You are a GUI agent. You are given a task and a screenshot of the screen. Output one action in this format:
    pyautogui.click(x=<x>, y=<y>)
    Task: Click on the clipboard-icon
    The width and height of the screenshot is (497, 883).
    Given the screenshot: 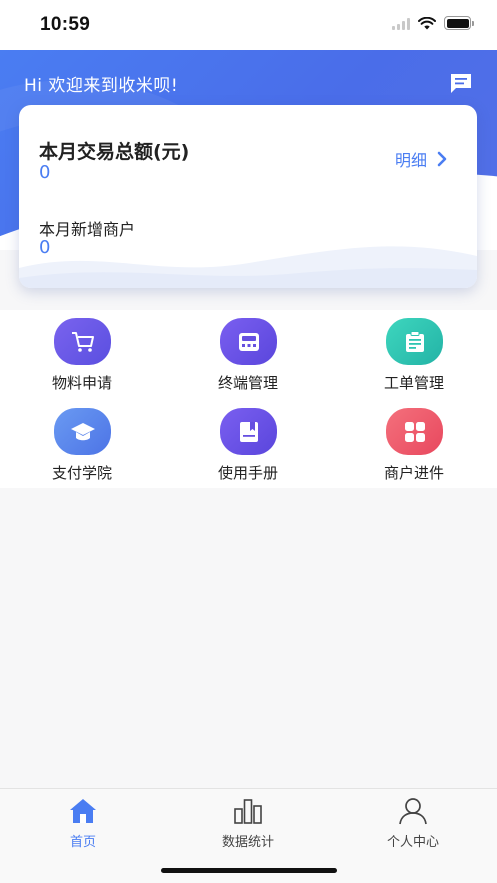 What is the action you would take?
    pyautogui.click(x=414, y=341)
    